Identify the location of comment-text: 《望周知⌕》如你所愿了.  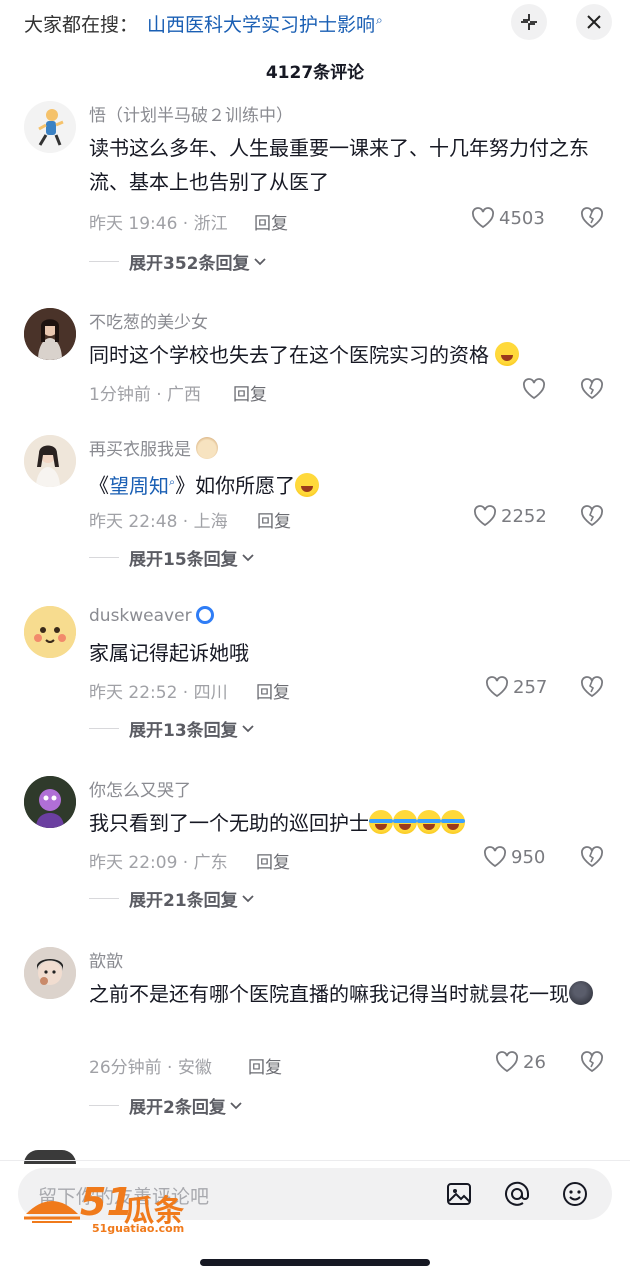
(344, 484).